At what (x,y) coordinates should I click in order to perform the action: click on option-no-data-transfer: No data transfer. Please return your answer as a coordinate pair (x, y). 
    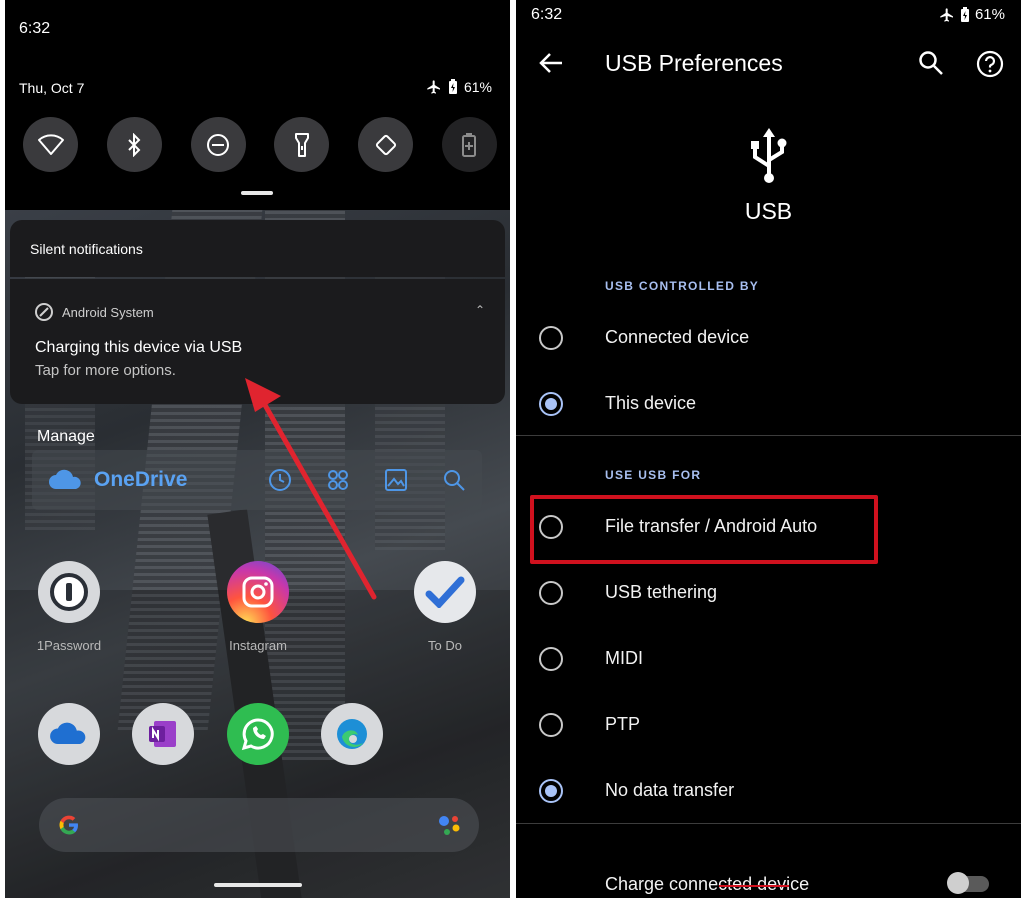
    Looking at the image, I should click on (768, 791).